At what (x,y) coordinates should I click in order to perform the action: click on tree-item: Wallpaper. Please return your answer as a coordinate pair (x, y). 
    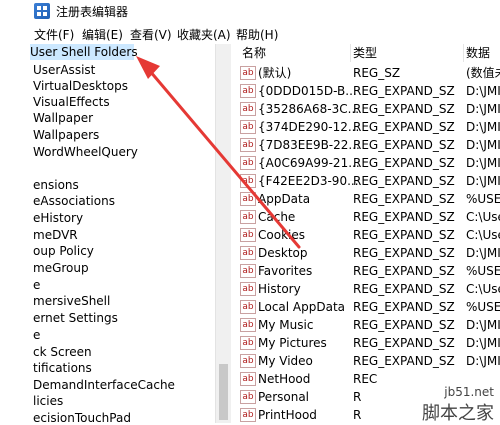
    Looking at the image, I should click on (63, 118).